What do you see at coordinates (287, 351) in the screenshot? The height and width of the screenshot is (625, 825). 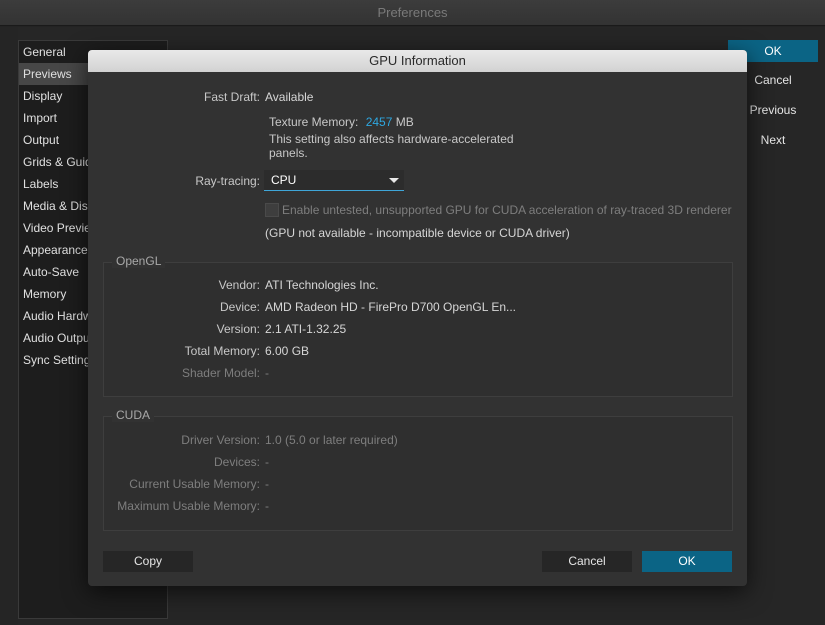 I see `opengl-total-memory-value: 6.00 GB` at bounding box center [287, 351].